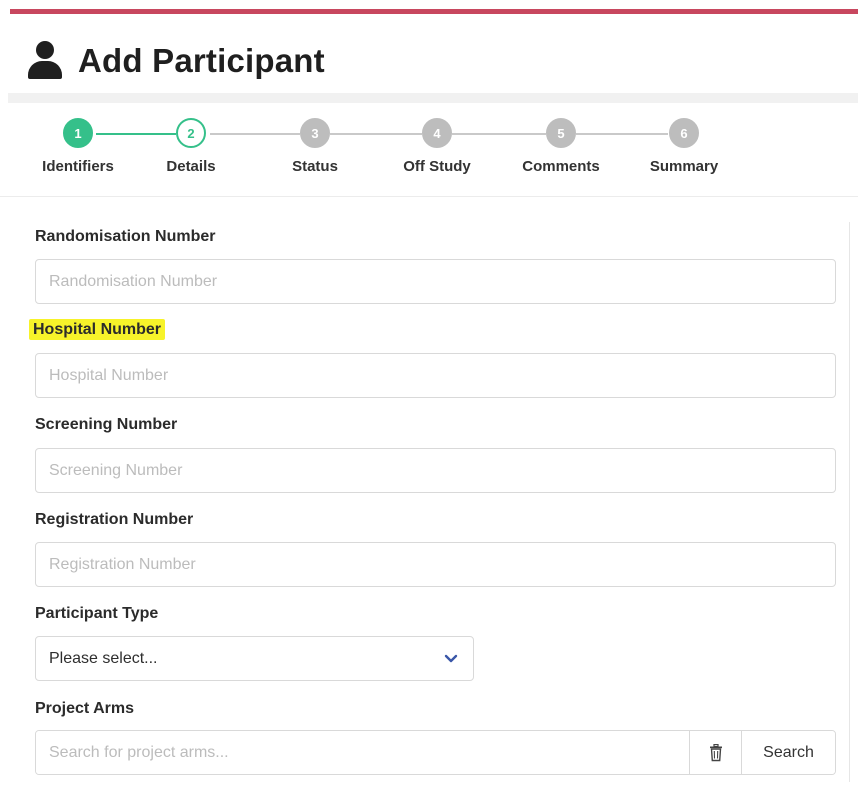 Image resolution: width=858 pixels, height=785 pixels. Describe the element at coordinates (788, 752) in the screenshot. I see `search-button: Search` at that location.